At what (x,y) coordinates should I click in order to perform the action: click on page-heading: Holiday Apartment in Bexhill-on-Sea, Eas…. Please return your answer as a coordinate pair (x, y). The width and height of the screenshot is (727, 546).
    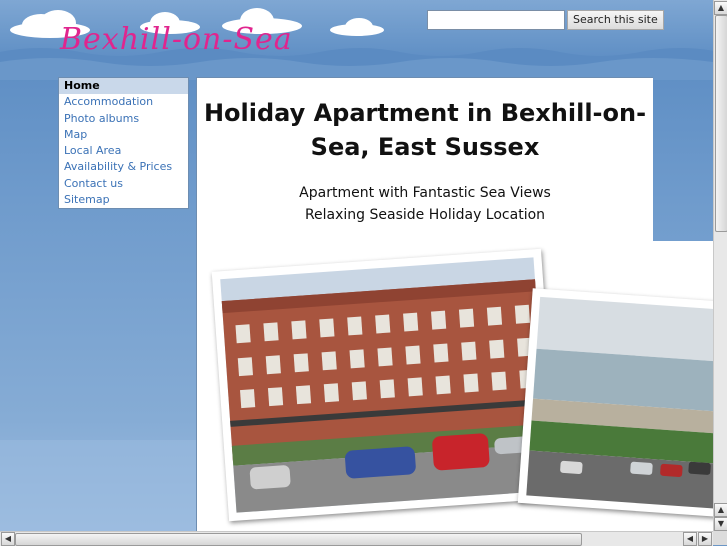
    Looking at the image, I should click on (425, 130).